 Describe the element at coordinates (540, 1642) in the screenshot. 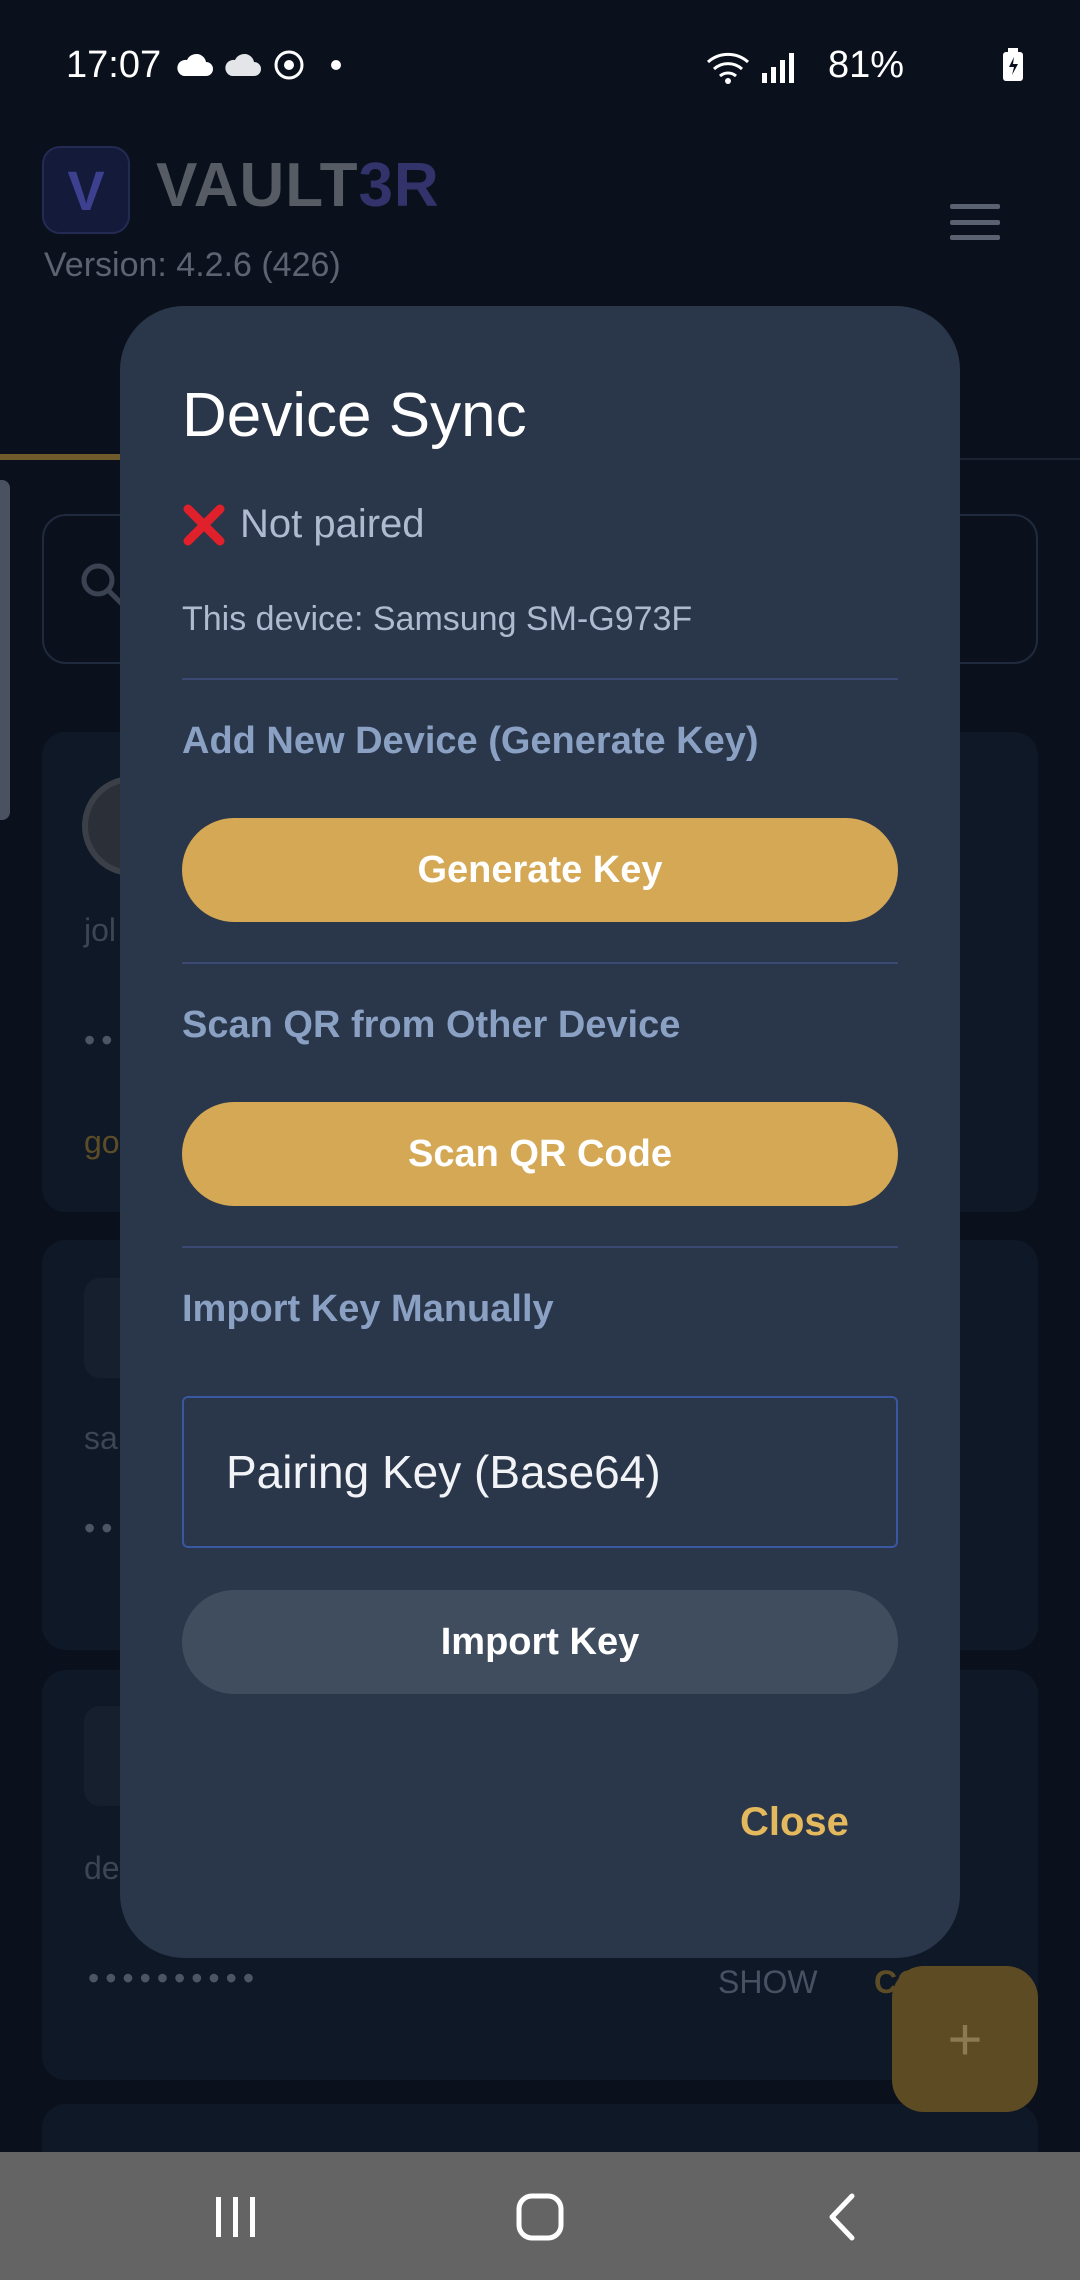

I see `import-key-button: Import Key` at that location.